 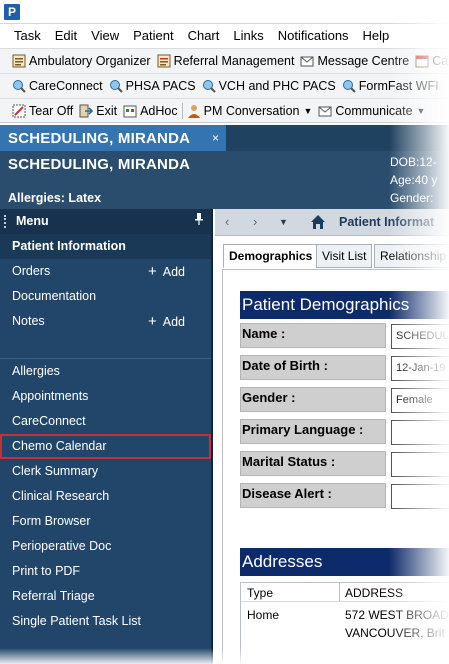 What do you see at coordinates (345, 601) in the screenshot?
I see `row-divider` at bounding box center [345, 601].